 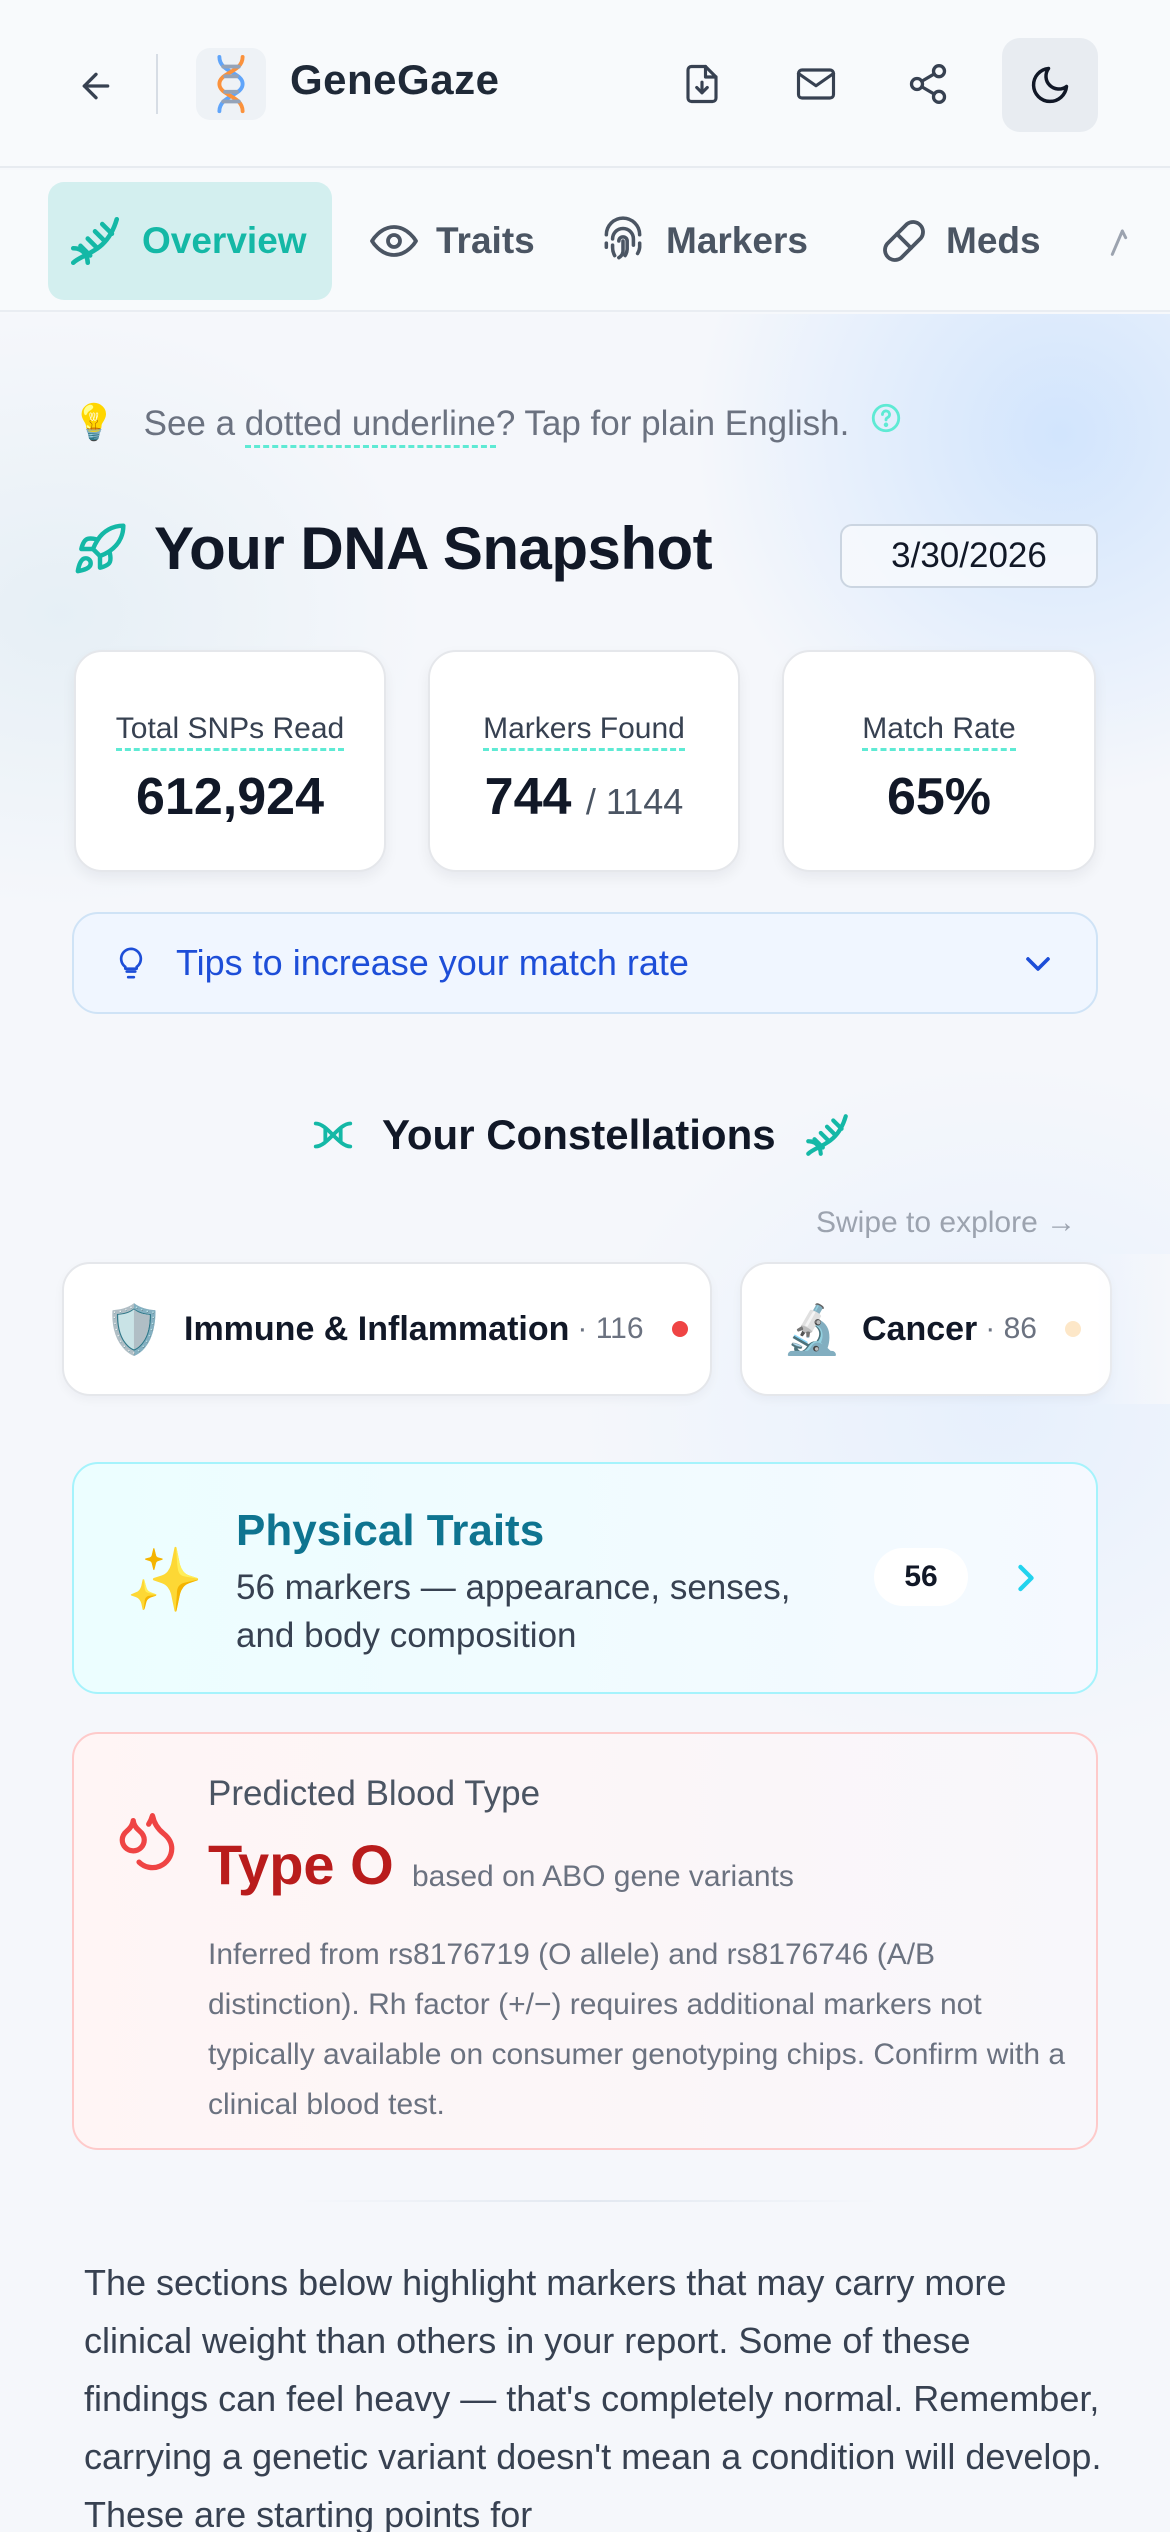 I want to click on back-button, so click(x=96, y=86).